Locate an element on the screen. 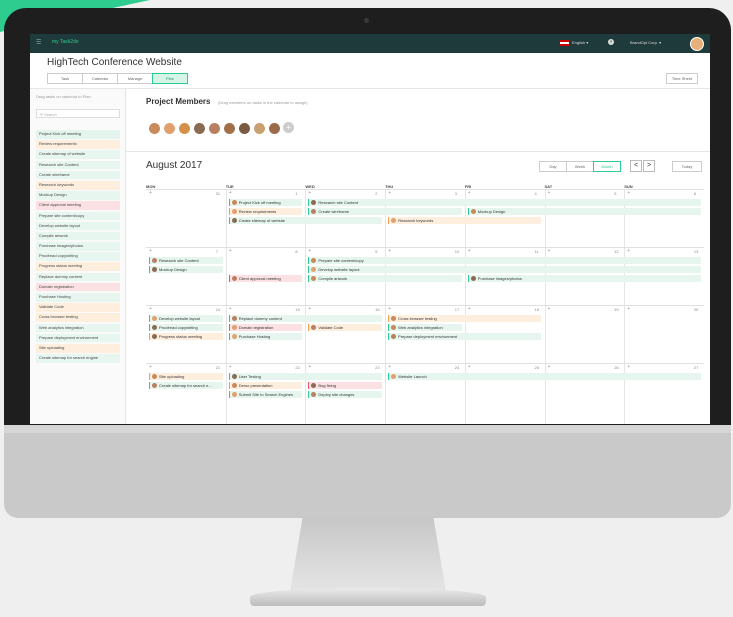 This screenshot has height=617, width=733. calendar-event: Cross browser testing is located at coordinates (465, 318).